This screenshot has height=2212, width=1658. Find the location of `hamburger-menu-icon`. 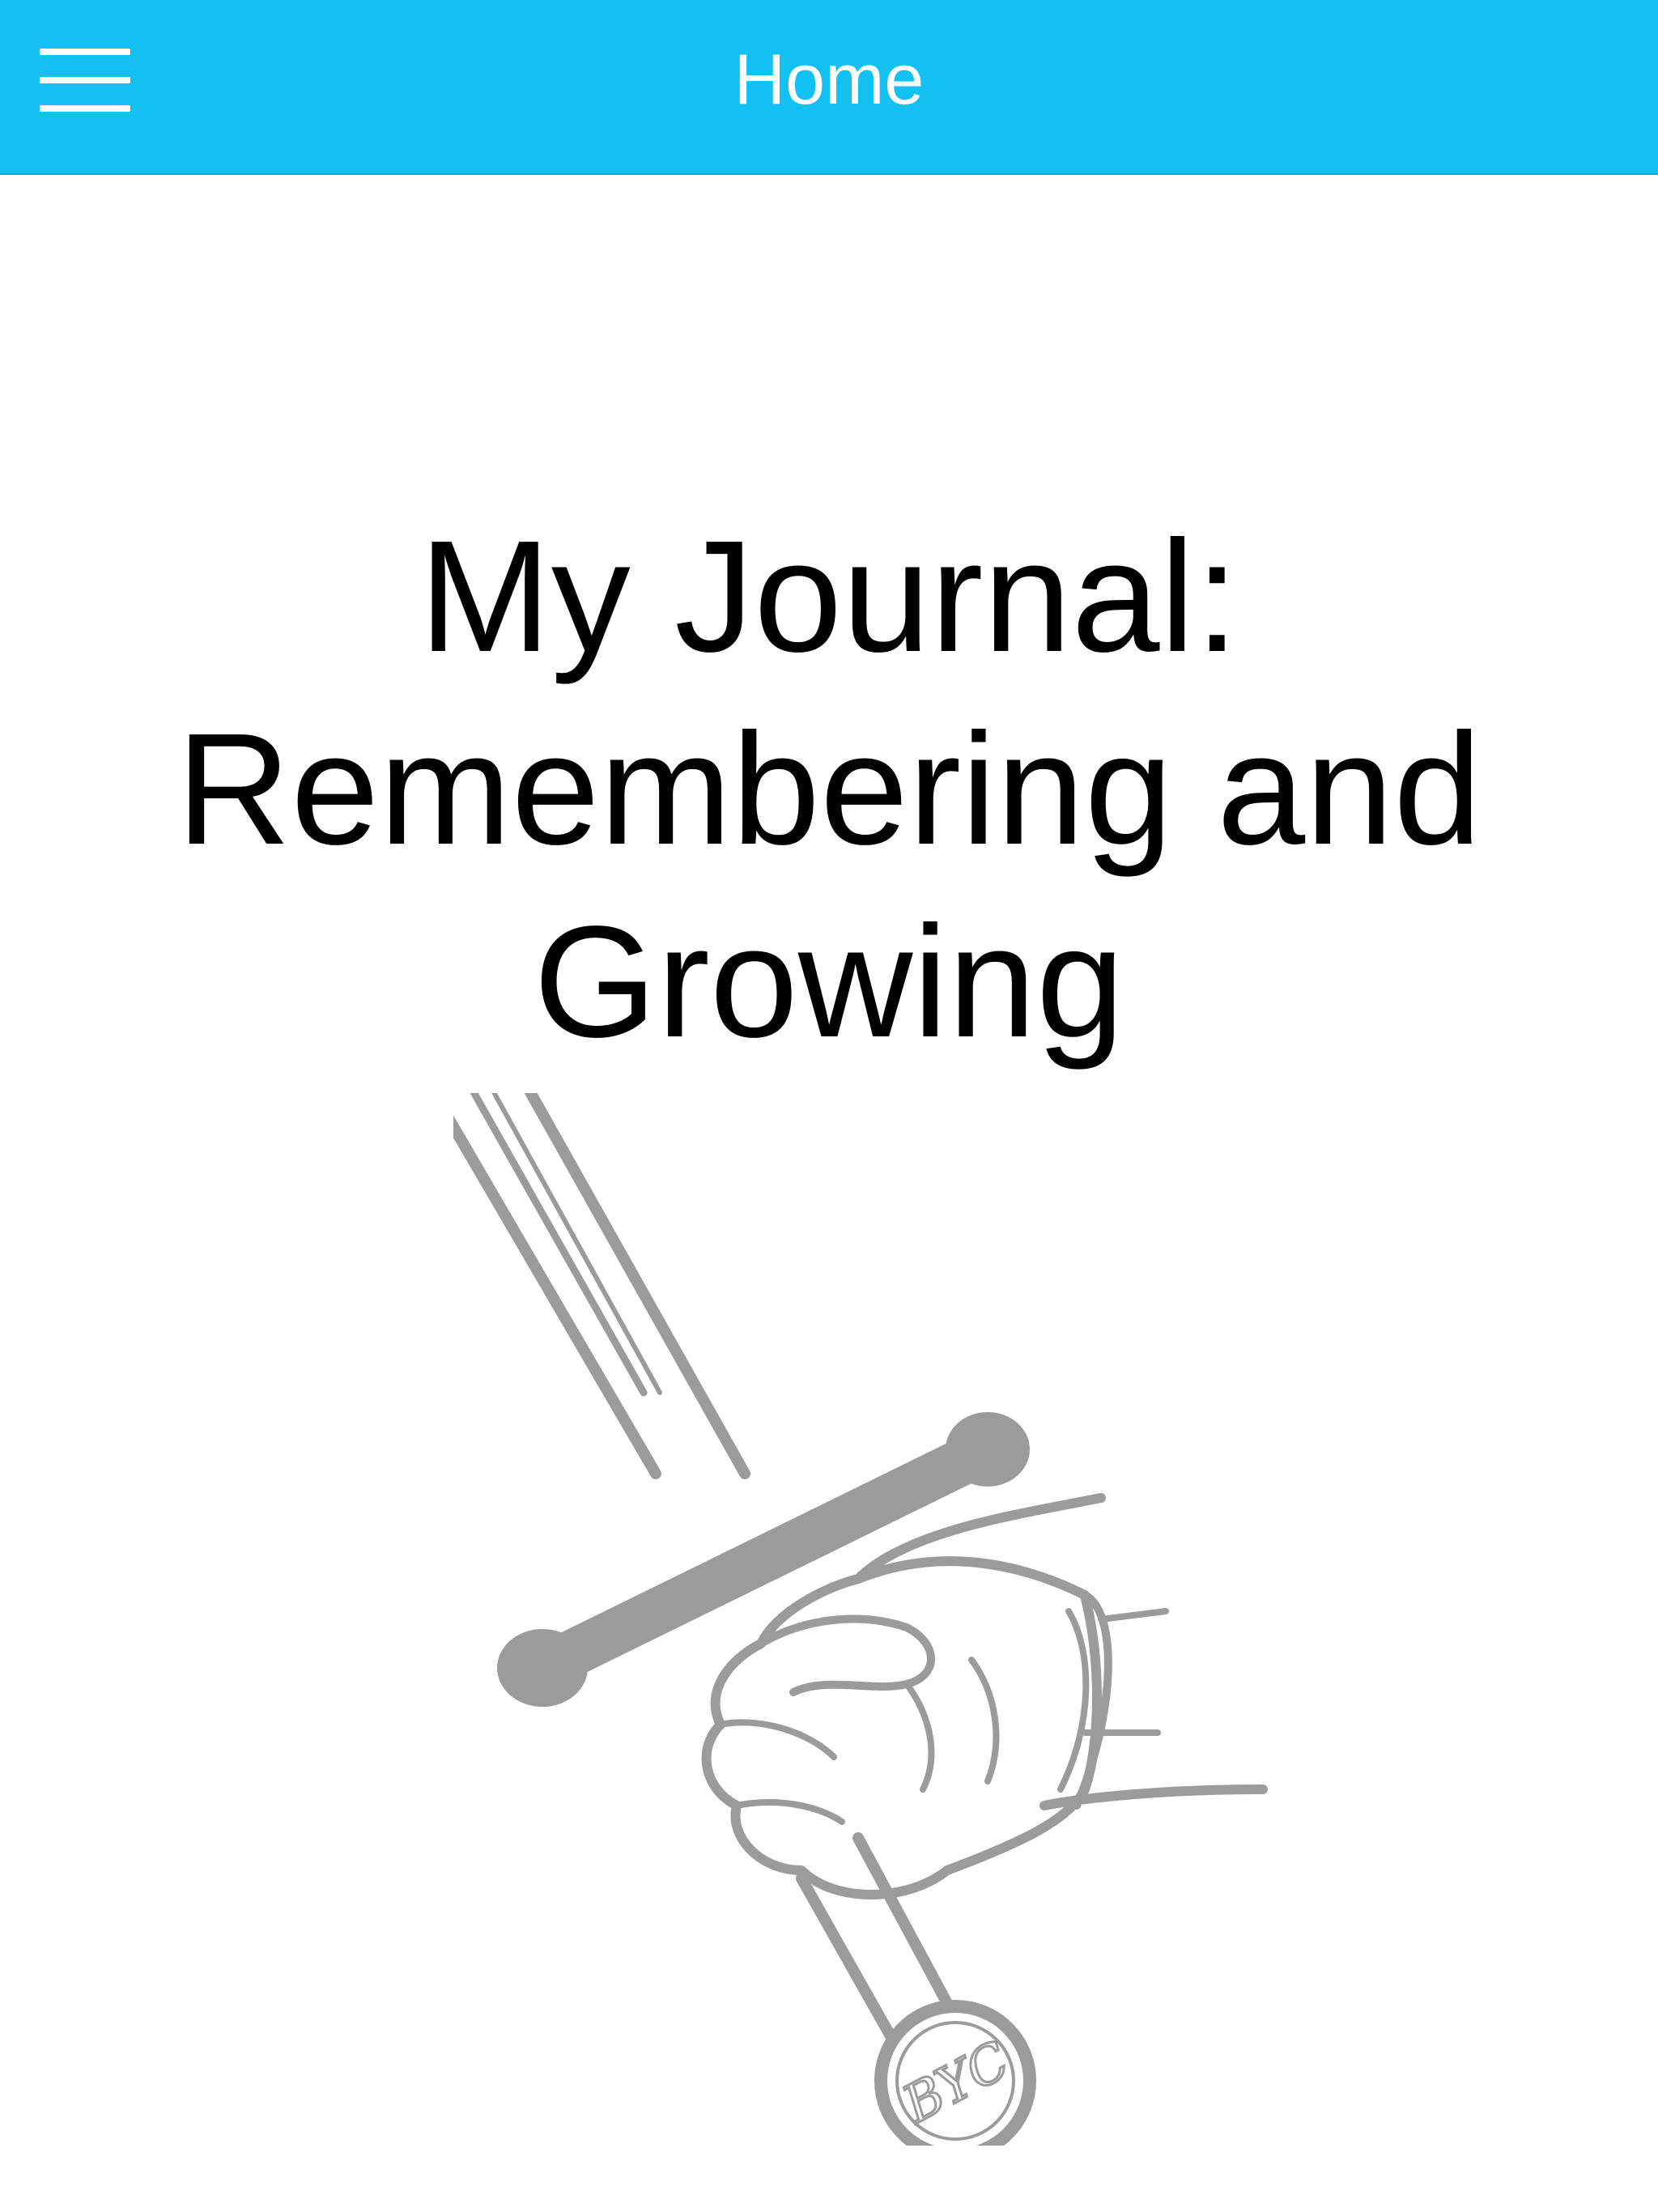

hamburger-menu-icon is located at coordinates (85, 81).